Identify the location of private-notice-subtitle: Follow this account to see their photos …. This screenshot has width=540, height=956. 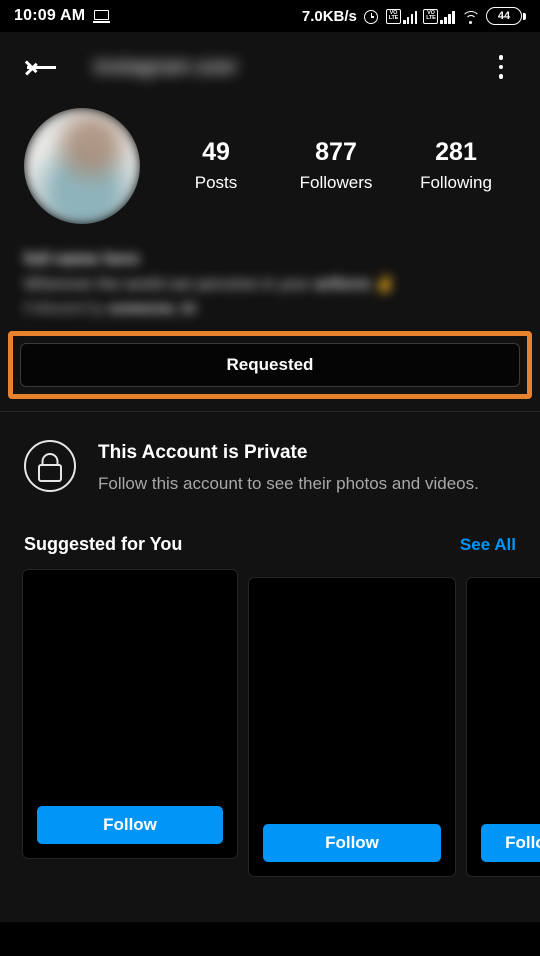
(288, 483).